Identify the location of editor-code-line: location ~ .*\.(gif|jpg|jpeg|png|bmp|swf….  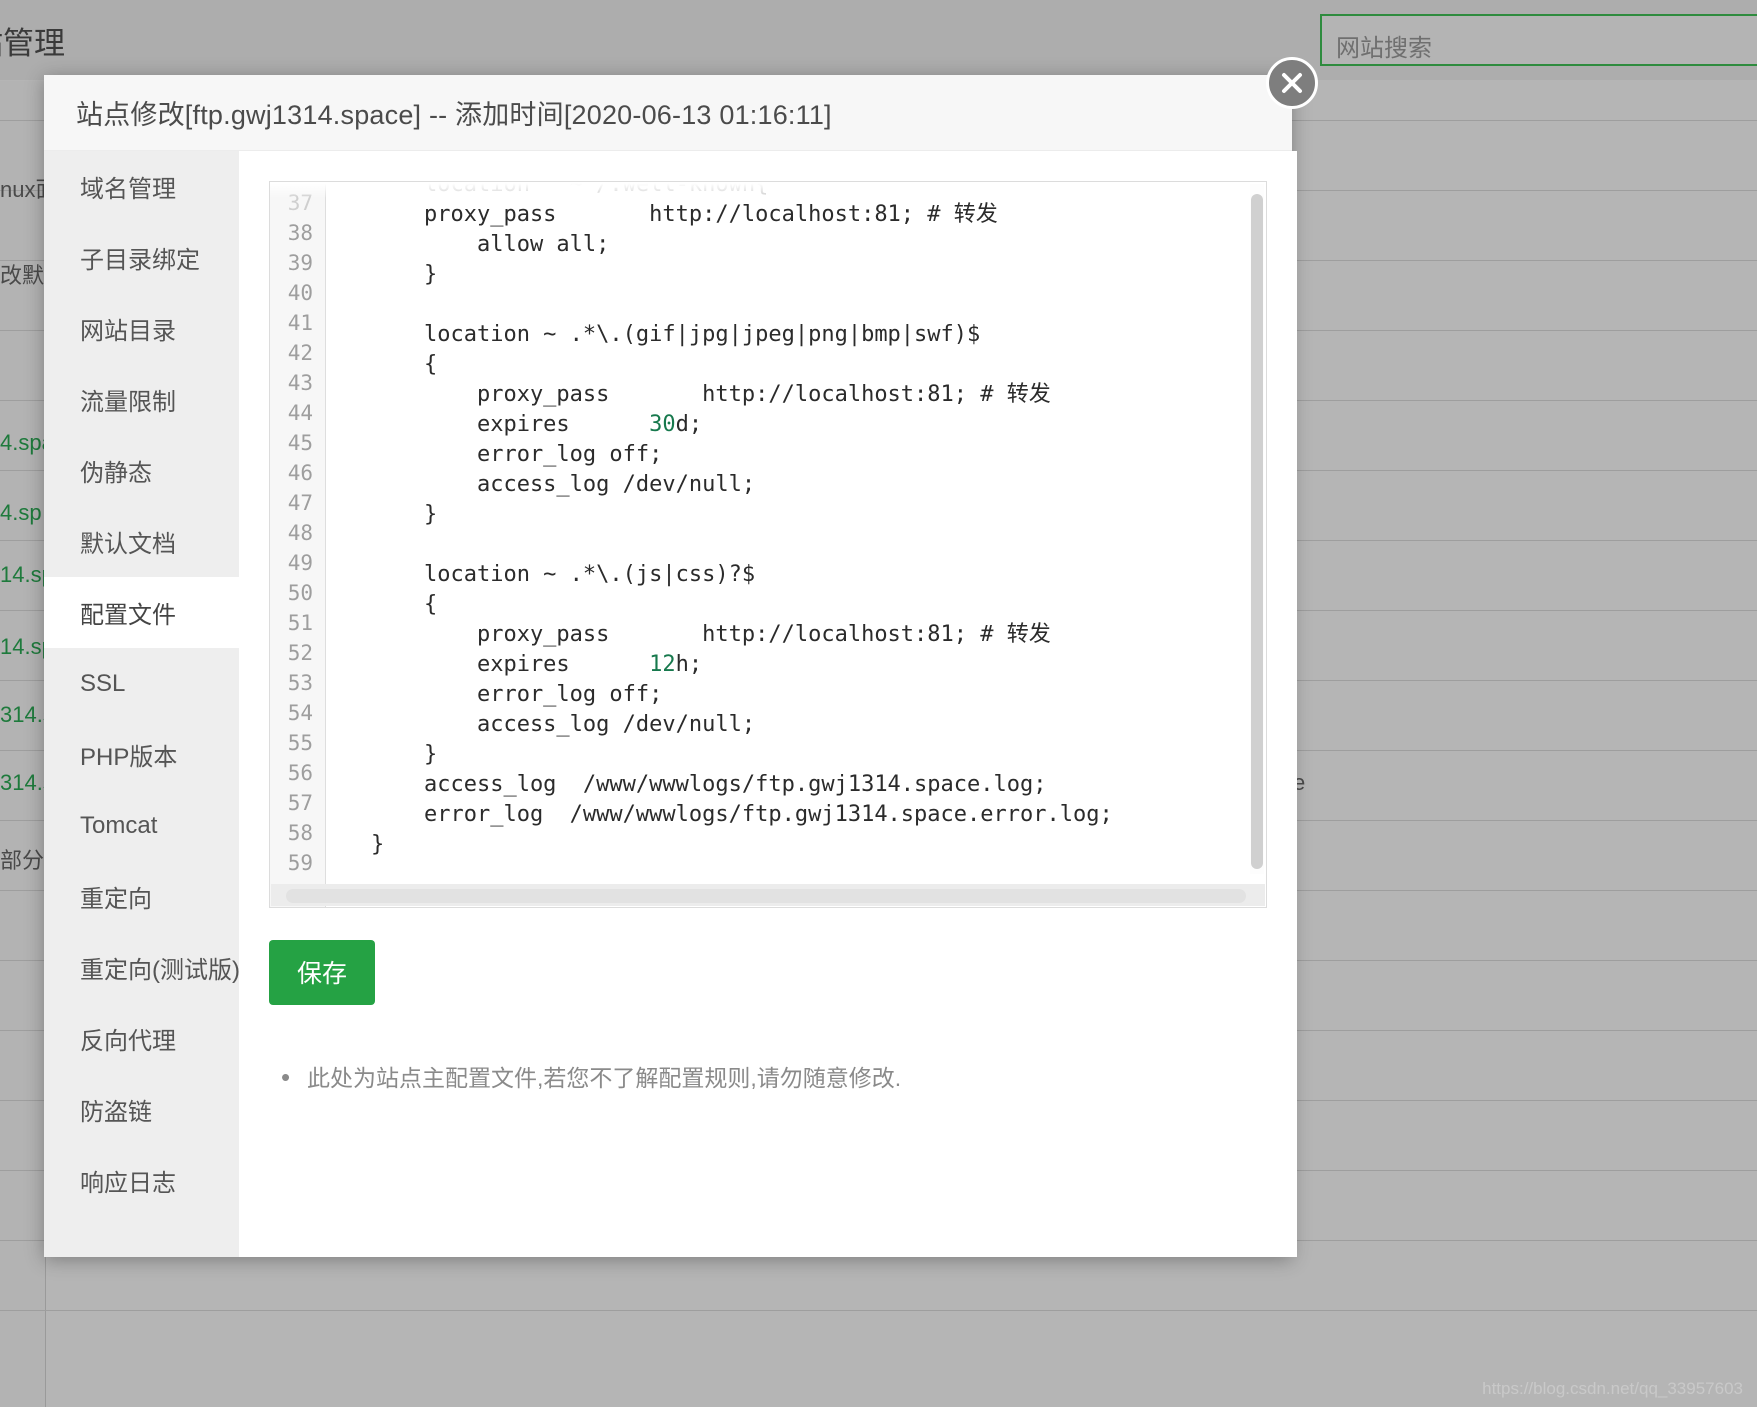
(676, 334).